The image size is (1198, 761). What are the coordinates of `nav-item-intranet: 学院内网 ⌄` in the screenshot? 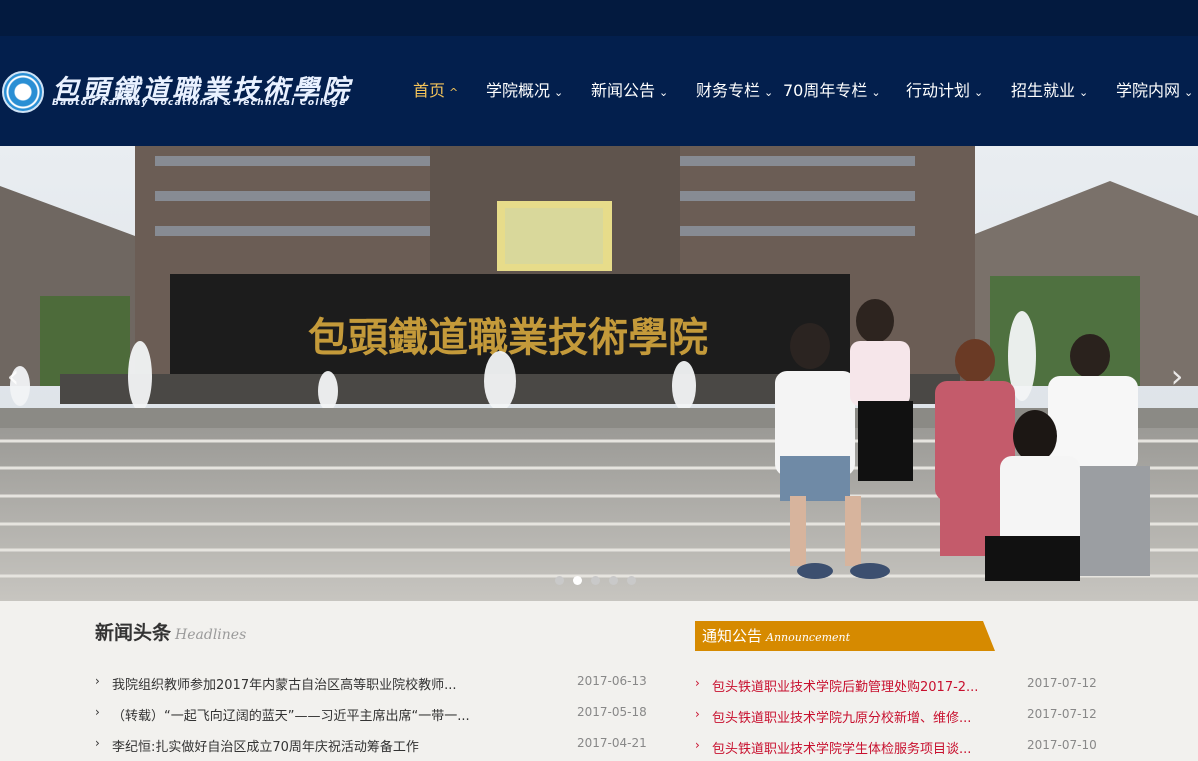 It's located at (1154, 91).